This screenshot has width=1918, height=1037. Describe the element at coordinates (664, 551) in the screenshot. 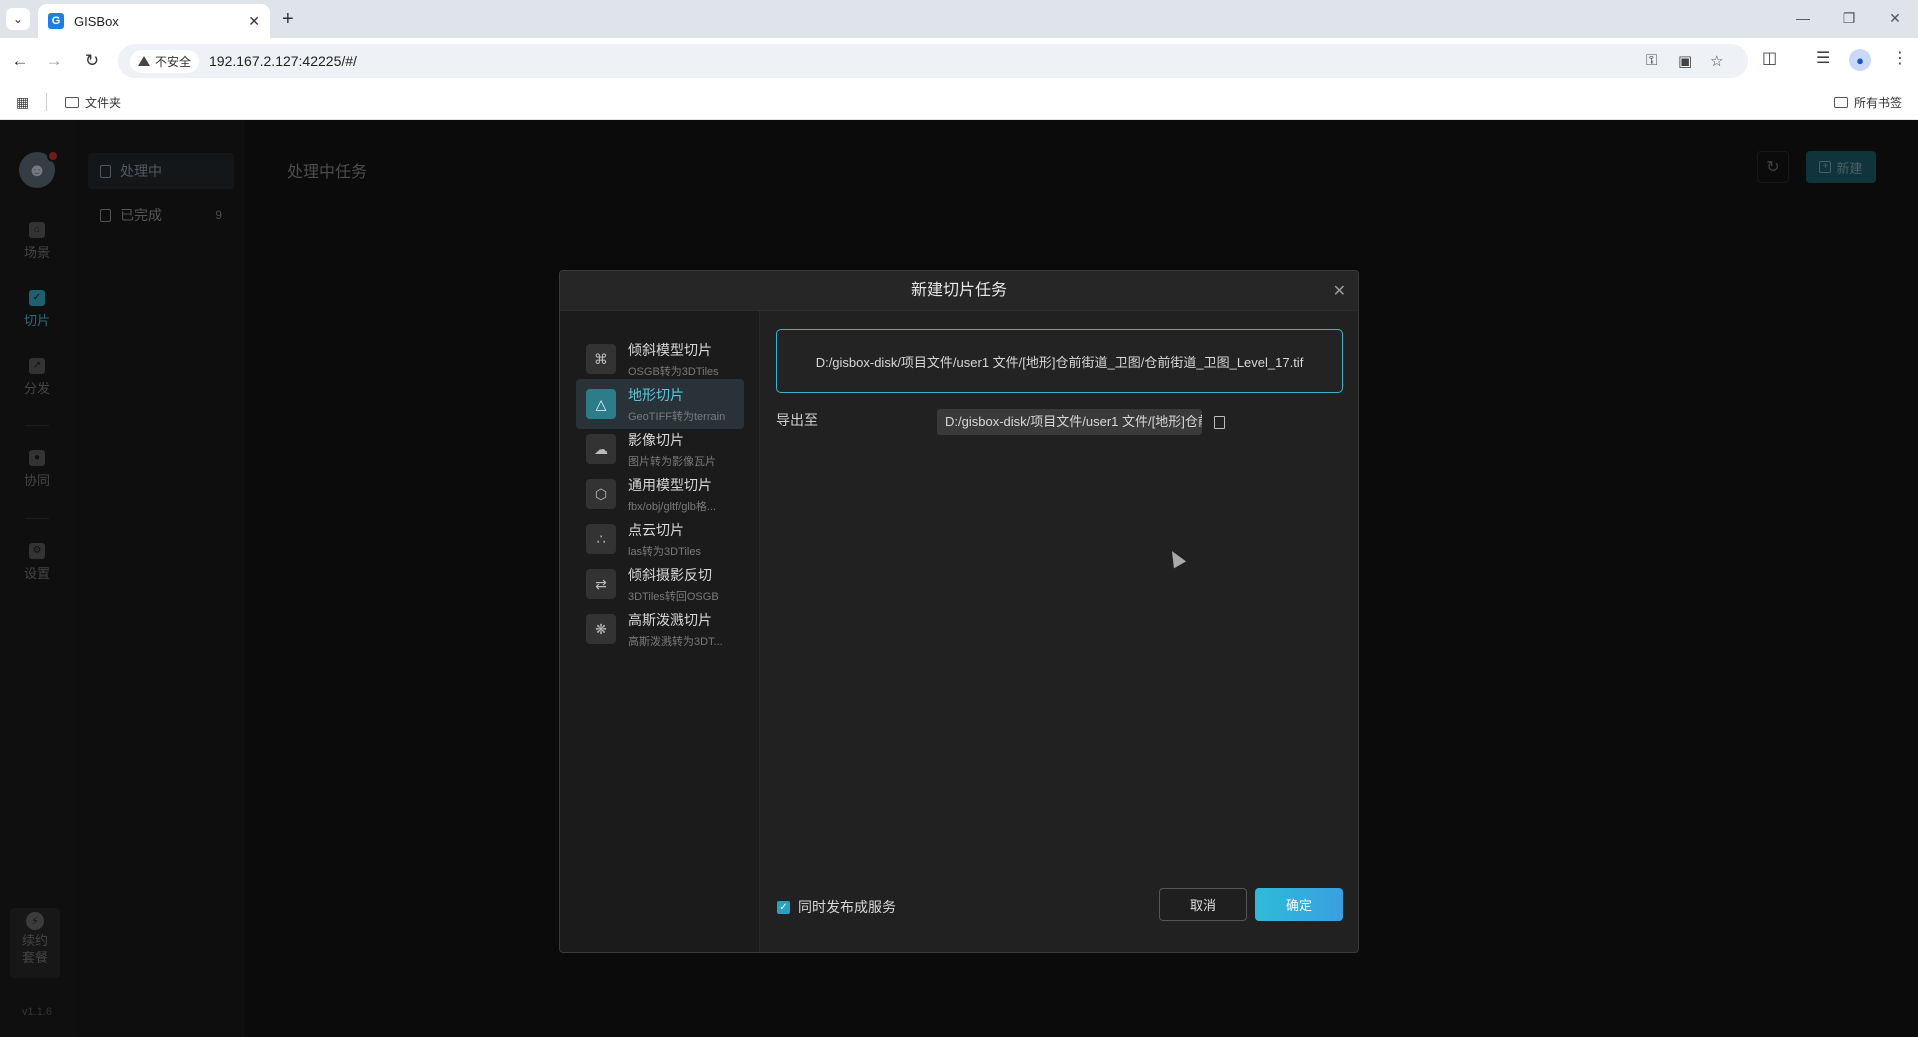

I see `type-sub: las转为3DTiles` at that location.